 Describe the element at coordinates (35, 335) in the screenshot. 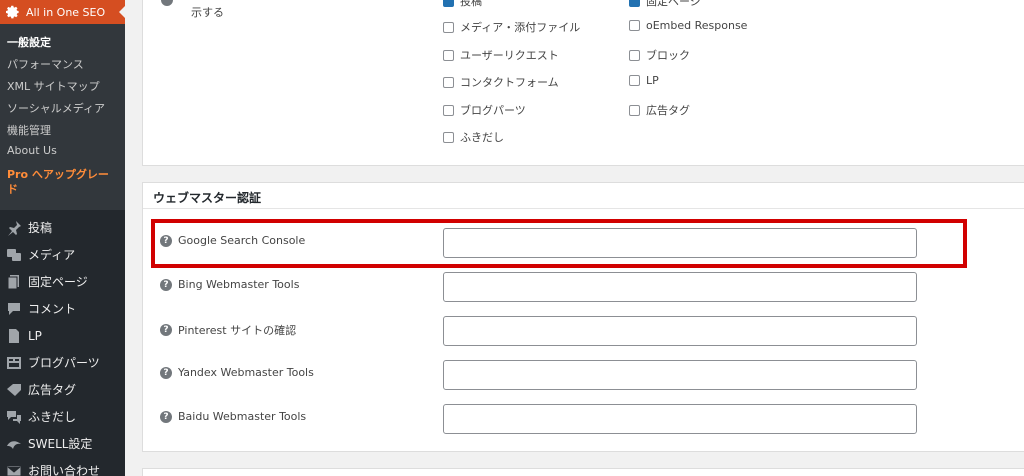

I see `menu-label: LP` at that location.